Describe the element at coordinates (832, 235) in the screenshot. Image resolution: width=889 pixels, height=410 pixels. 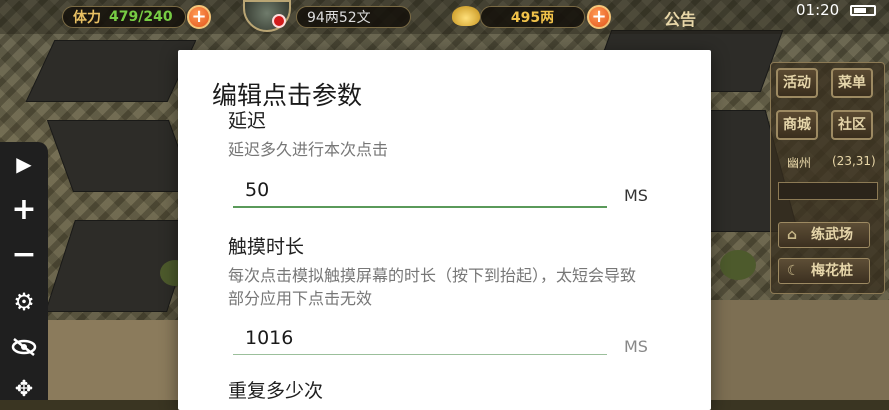
I see `place-label: 练武场` at that location.